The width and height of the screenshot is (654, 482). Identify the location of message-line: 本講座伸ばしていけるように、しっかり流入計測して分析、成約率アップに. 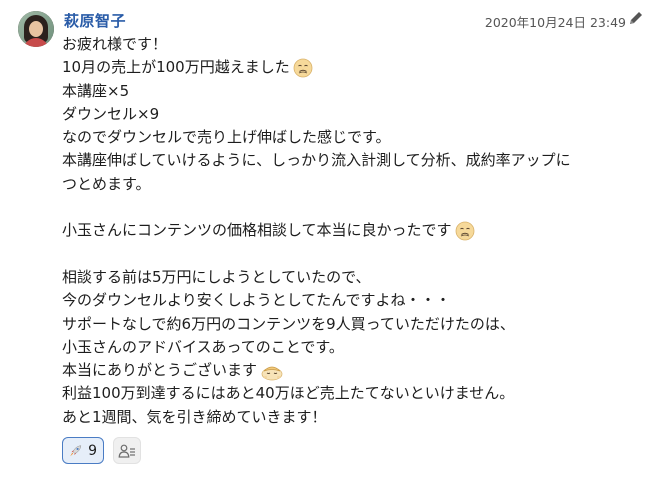
(316, 160).